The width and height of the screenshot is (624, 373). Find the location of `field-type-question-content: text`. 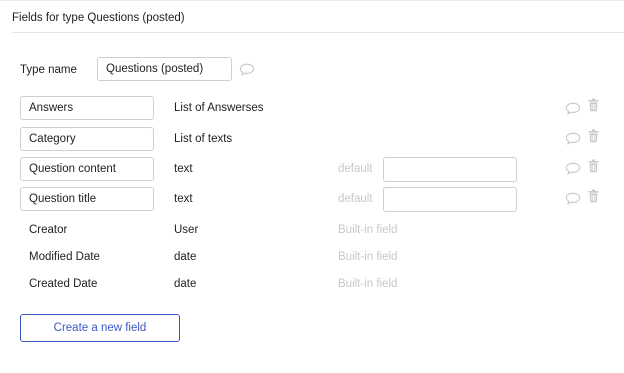

field-type-question-content: text is located at coordinates (183, 169).